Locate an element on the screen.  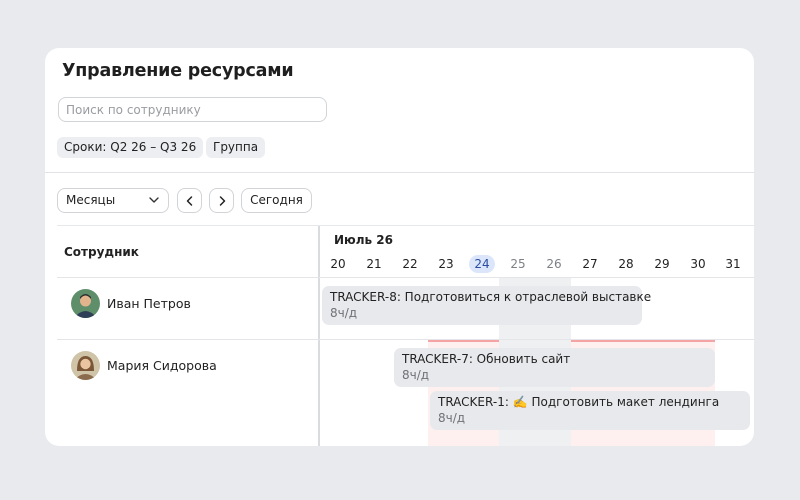
today-button: Сегодня is located at coordinates (276, 200).